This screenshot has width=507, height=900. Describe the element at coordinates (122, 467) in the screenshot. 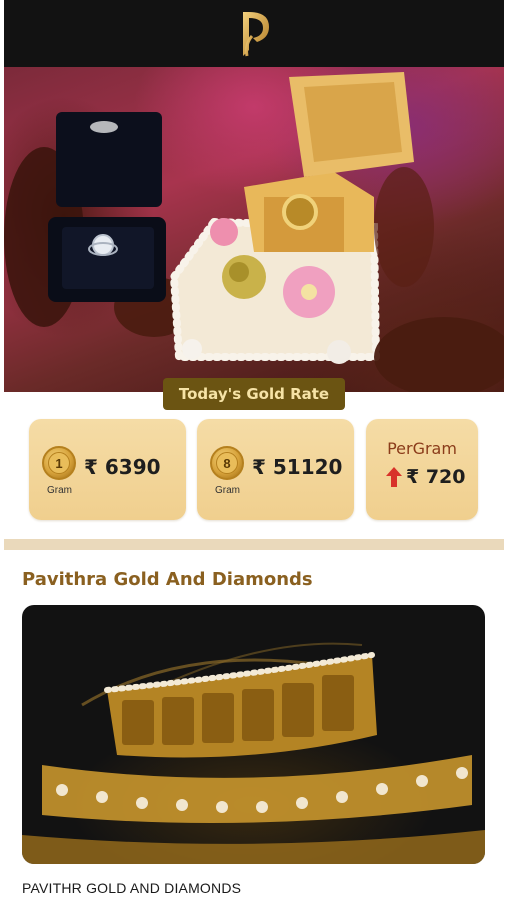

I see `rate-amount: ₹ 6390` at that location.